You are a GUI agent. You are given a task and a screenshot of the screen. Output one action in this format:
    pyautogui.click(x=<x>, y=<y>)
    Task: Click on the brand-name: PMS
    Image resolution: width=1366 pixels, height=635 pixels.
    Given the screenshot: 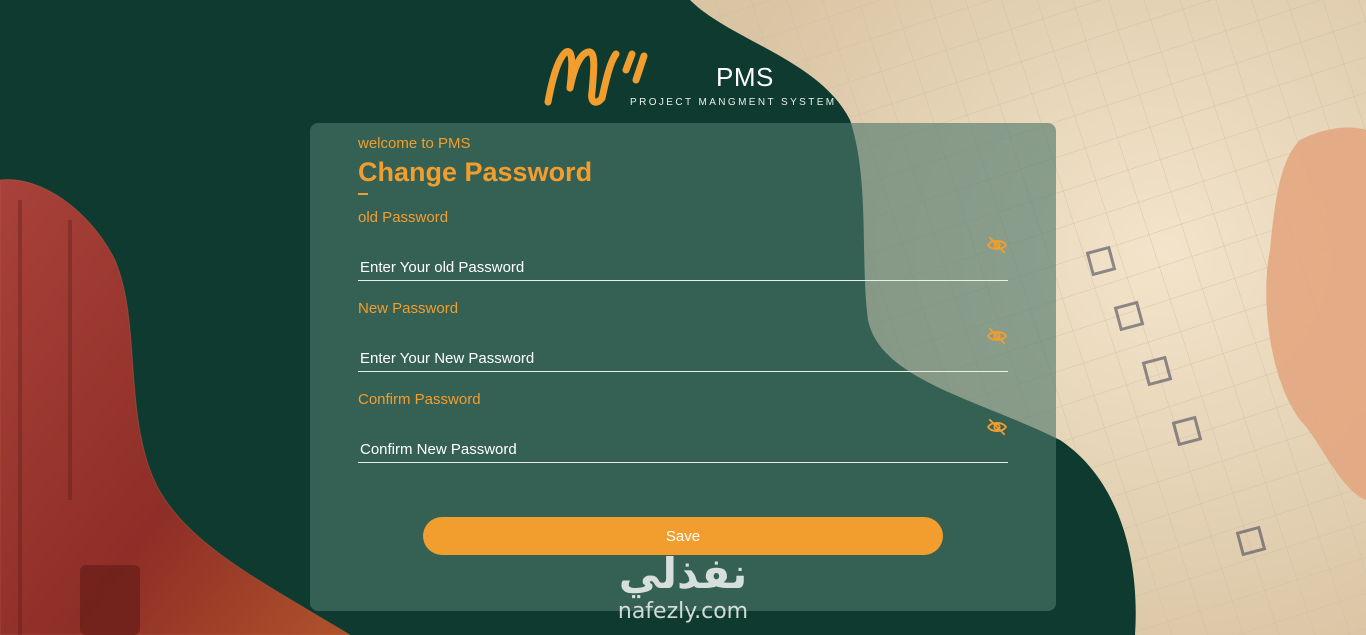 What is the action you would take?
    pyautogui.click(x=745, y=77)
    